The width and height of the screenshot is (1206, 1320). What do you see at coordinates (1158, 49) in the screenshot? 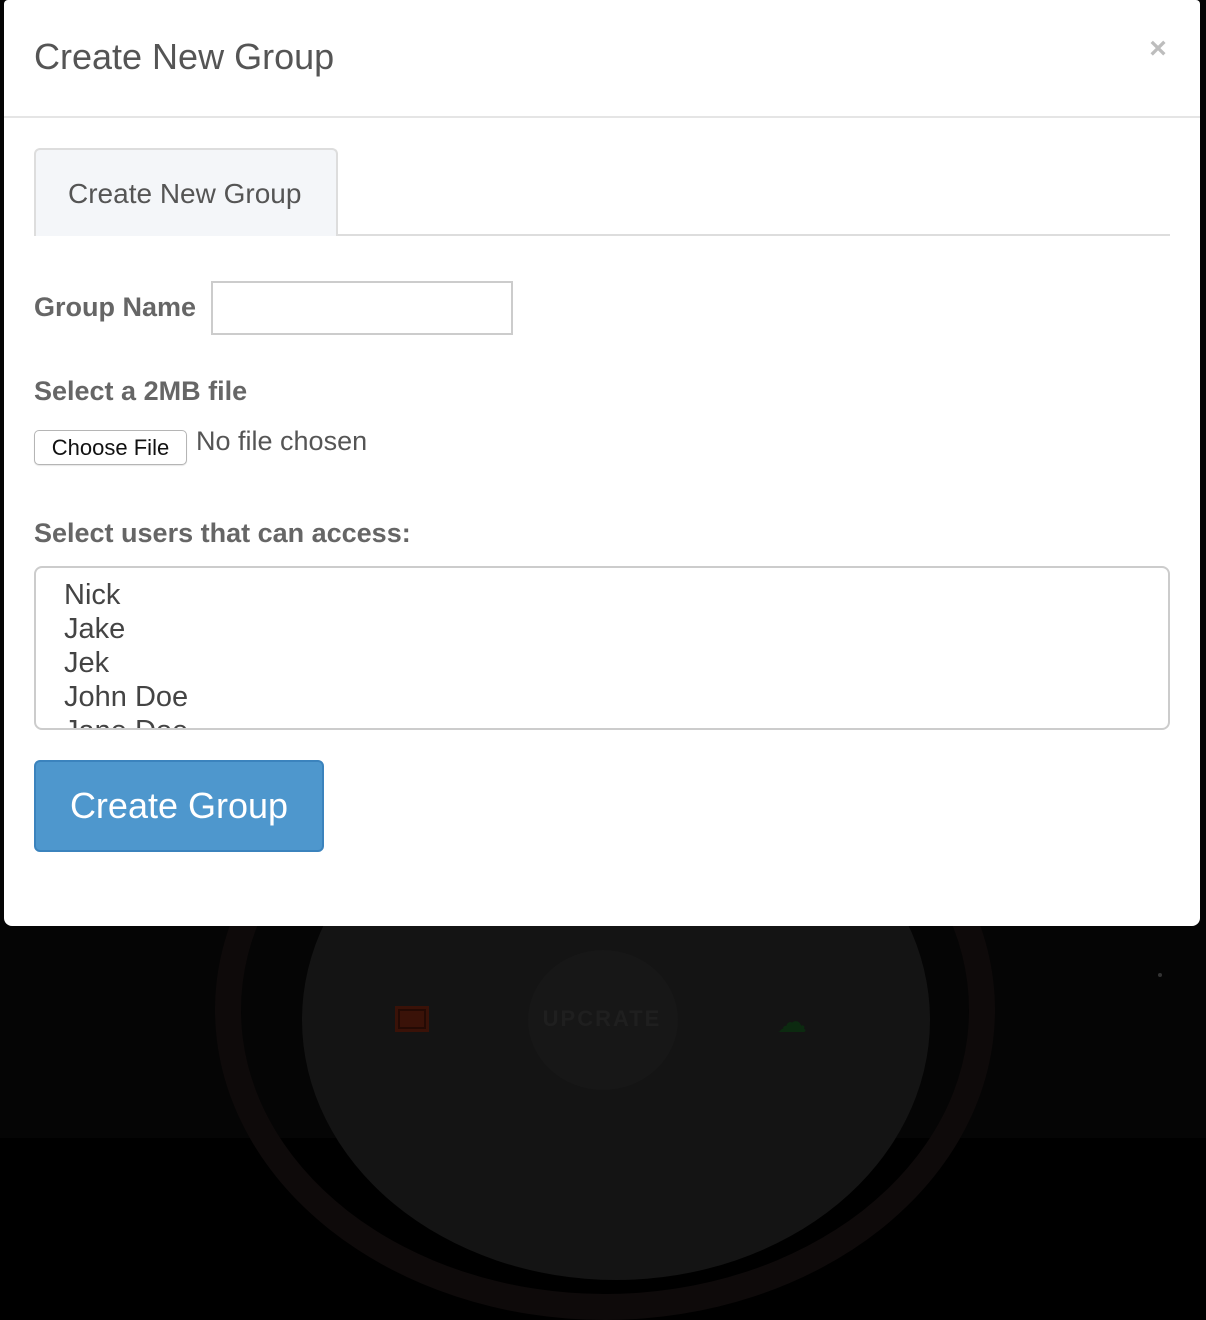
I see `close-icon: ×` at bounding box center [1158, 49].